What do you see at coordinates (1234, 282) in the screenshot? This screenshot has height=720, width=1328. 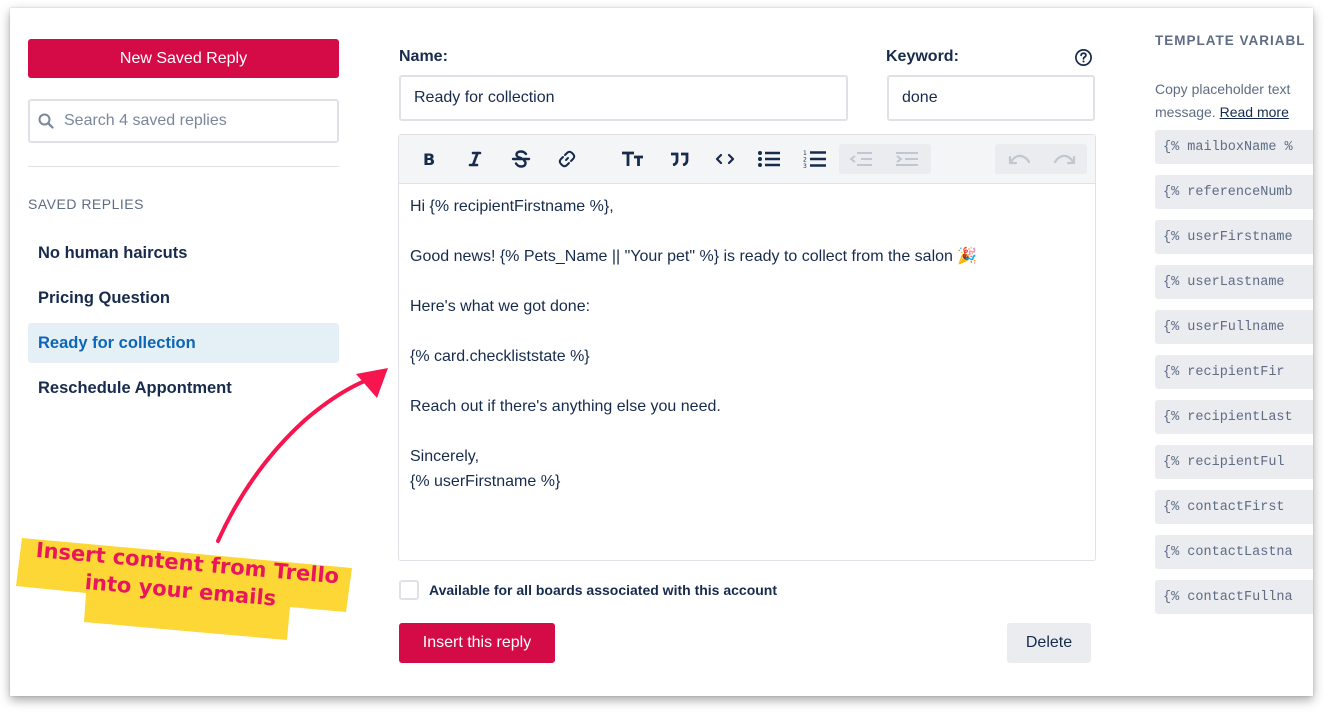 I see `template-variable-item: {% userLastname` at bounding box center [1234, 282].